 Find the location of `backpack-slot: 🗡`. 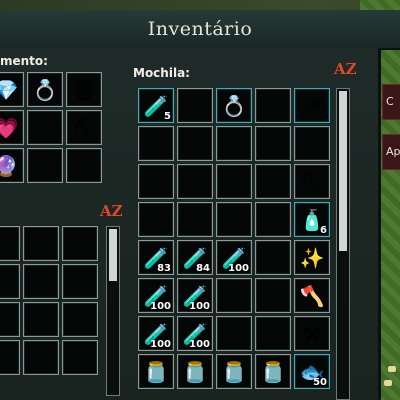

backpack-slot: 🗡 is located at coordinates (312, 105).